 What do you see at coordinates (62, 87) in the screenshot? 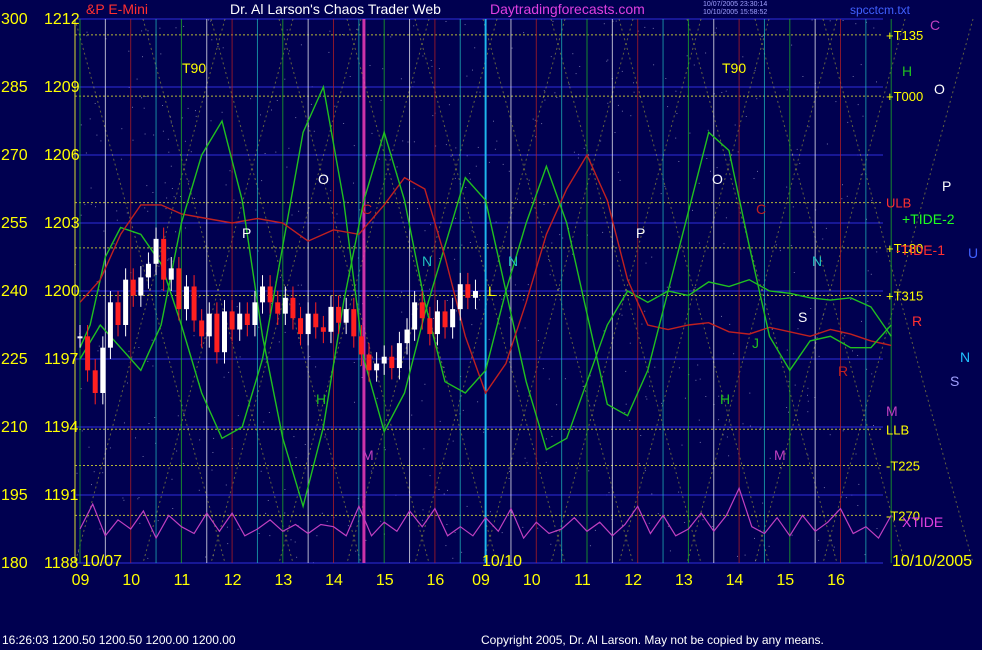
I see `y-tick-price: 1209` at bounding box center [62, 87].